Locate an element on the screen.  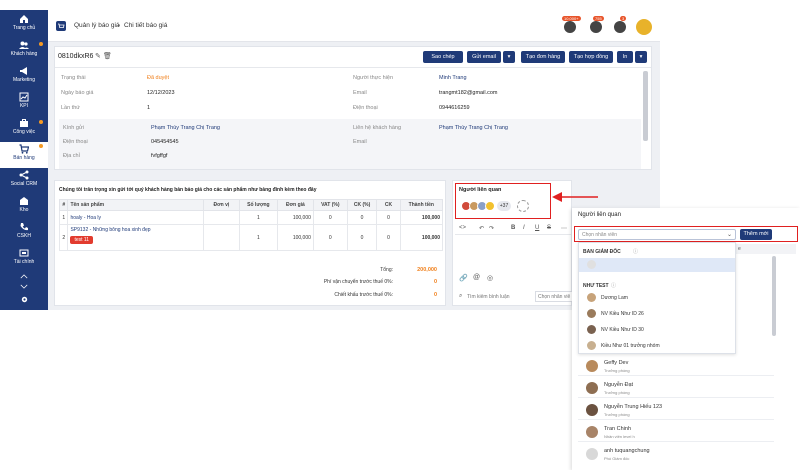
sidebar-item-cskh: CSKH is located at coordinates (24, 234).